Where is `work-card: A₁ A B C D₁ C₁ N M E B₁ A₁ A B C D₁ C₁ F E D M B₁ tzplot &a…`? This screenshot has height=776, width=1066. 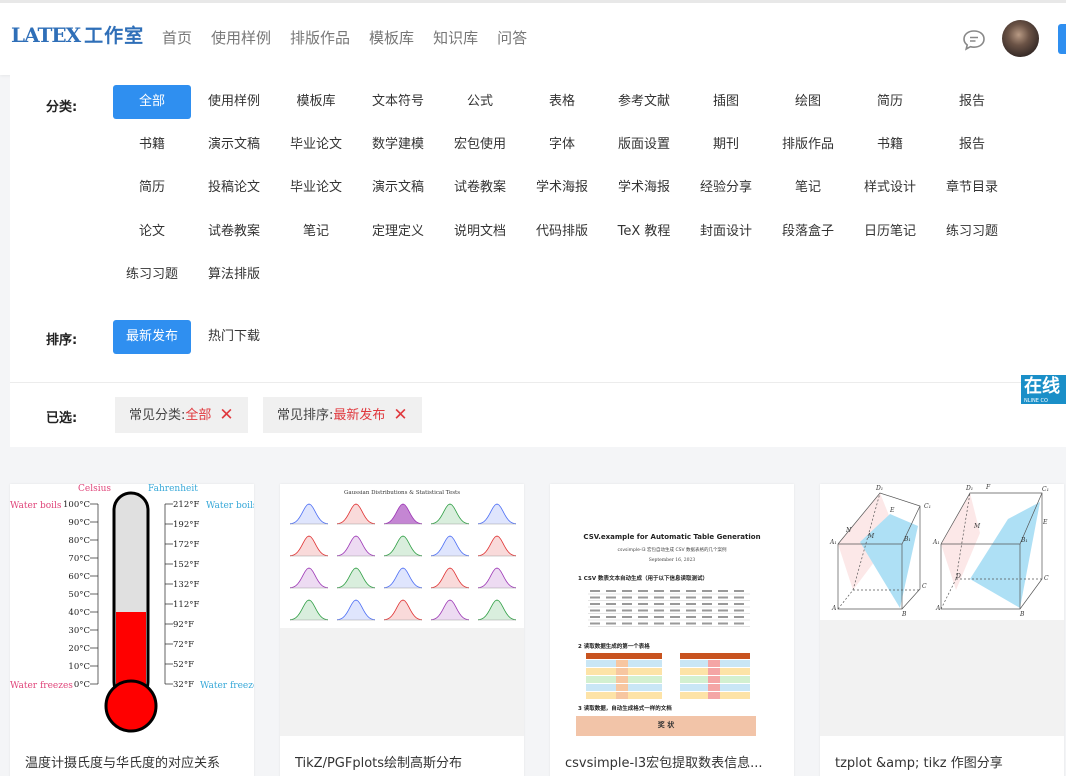 work-card: A₁ A B C D₁ C₁ N M E B₁ A₁ A B C D₁ C₁ F E D M B₁ tzplot &a… is located at coordinates (942, 630).